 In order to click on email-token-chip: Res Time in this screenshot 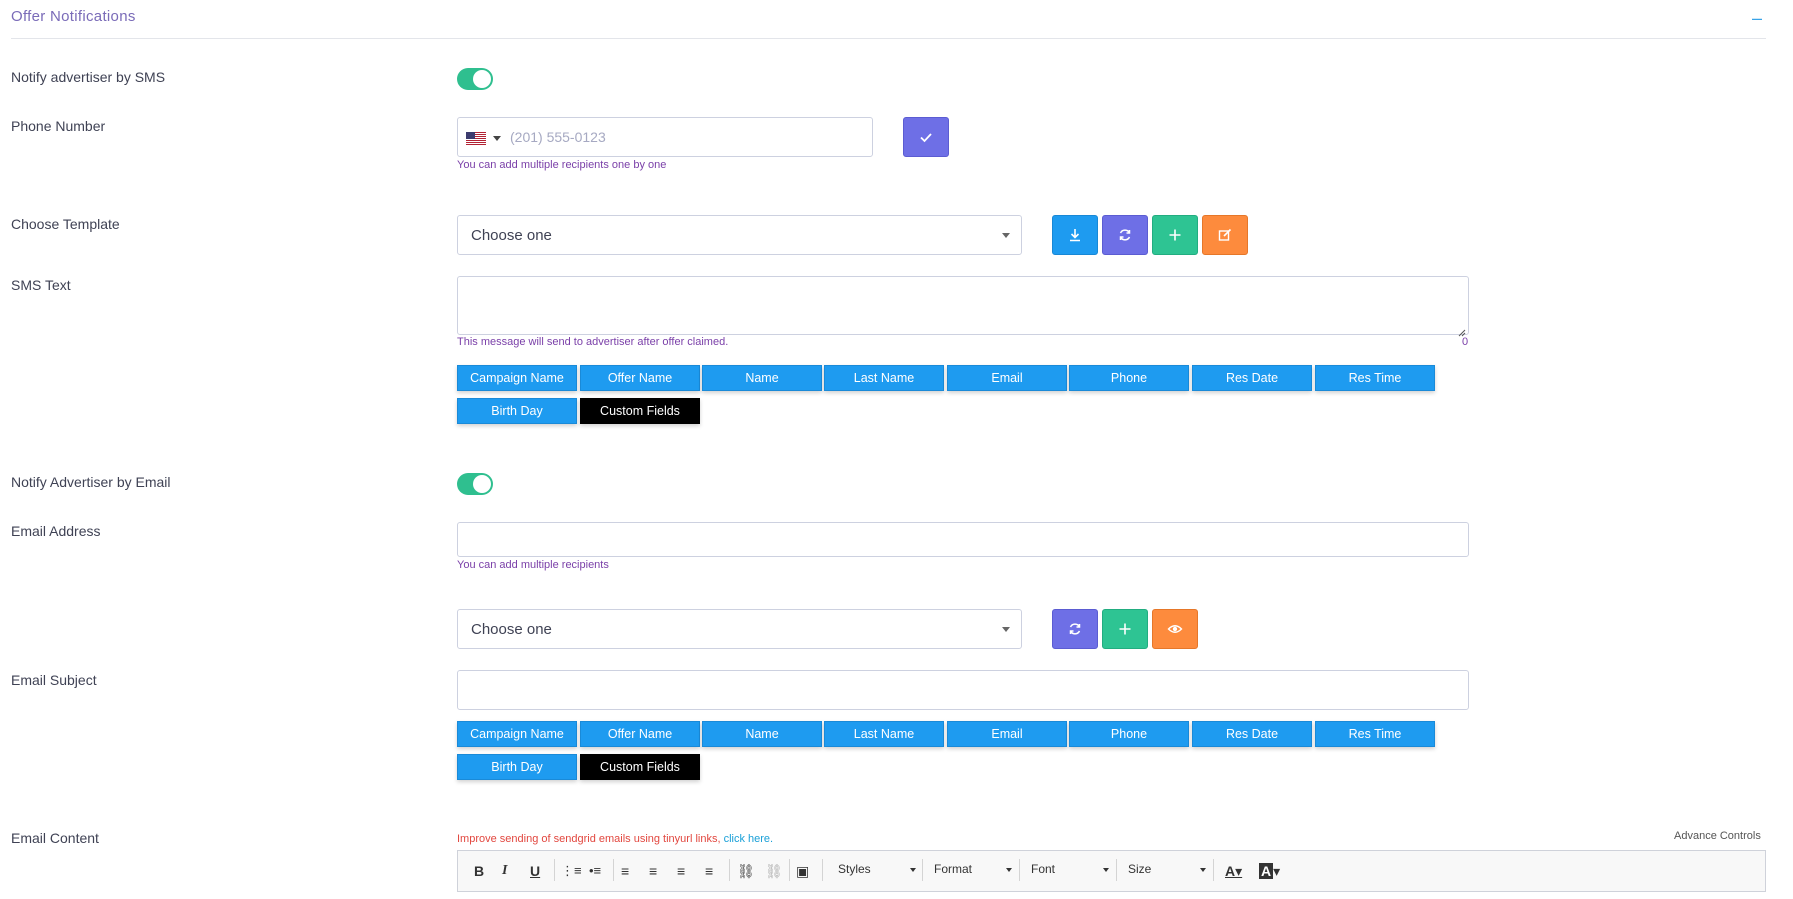, I will do `click(1375, 734)`.